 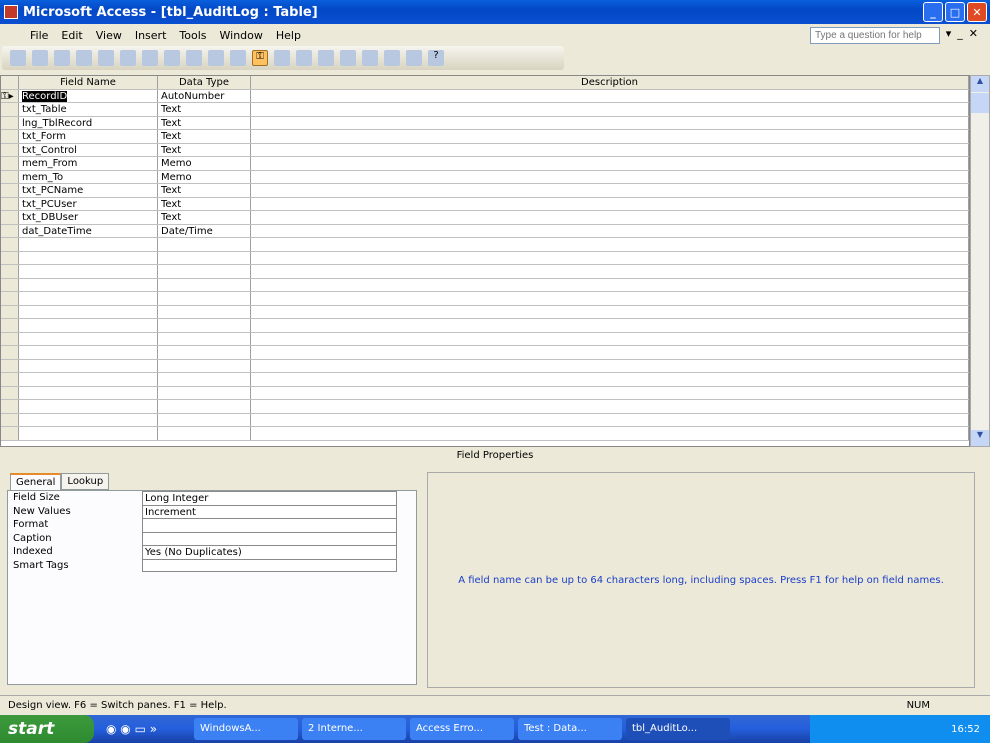 I want to click on scroll-thumb, so click(x=980, y=103).